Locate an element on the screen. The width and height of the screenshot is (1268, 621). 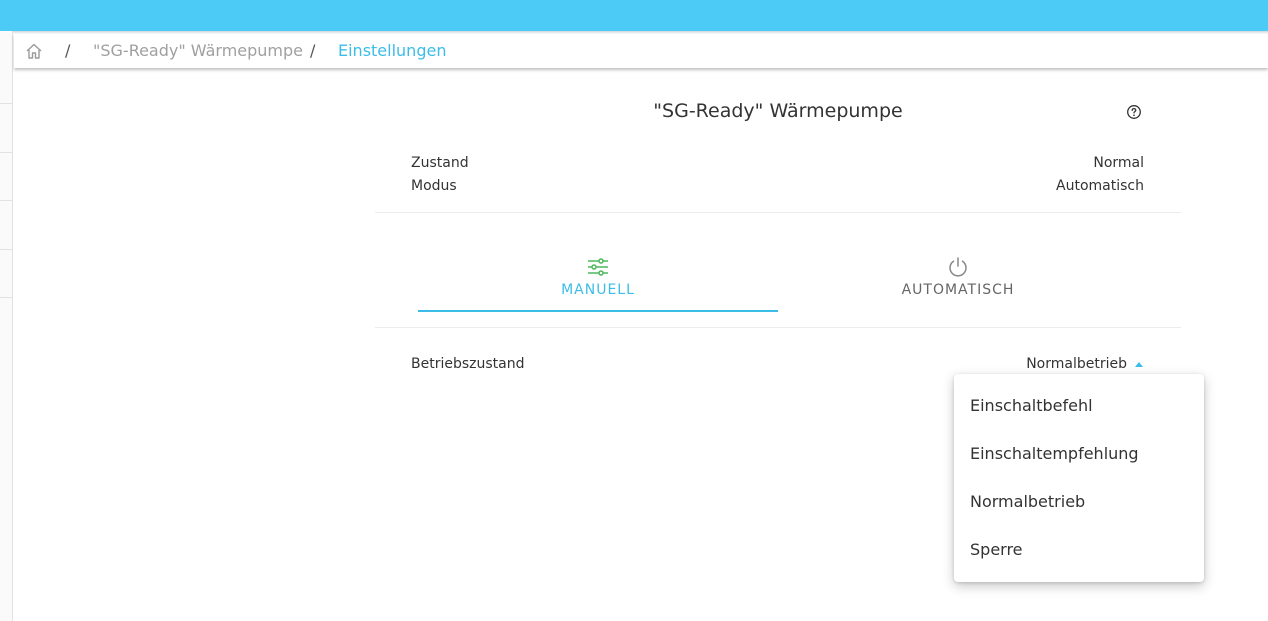
tab-manuell: MANUELL is located at coordinates (598, 281).